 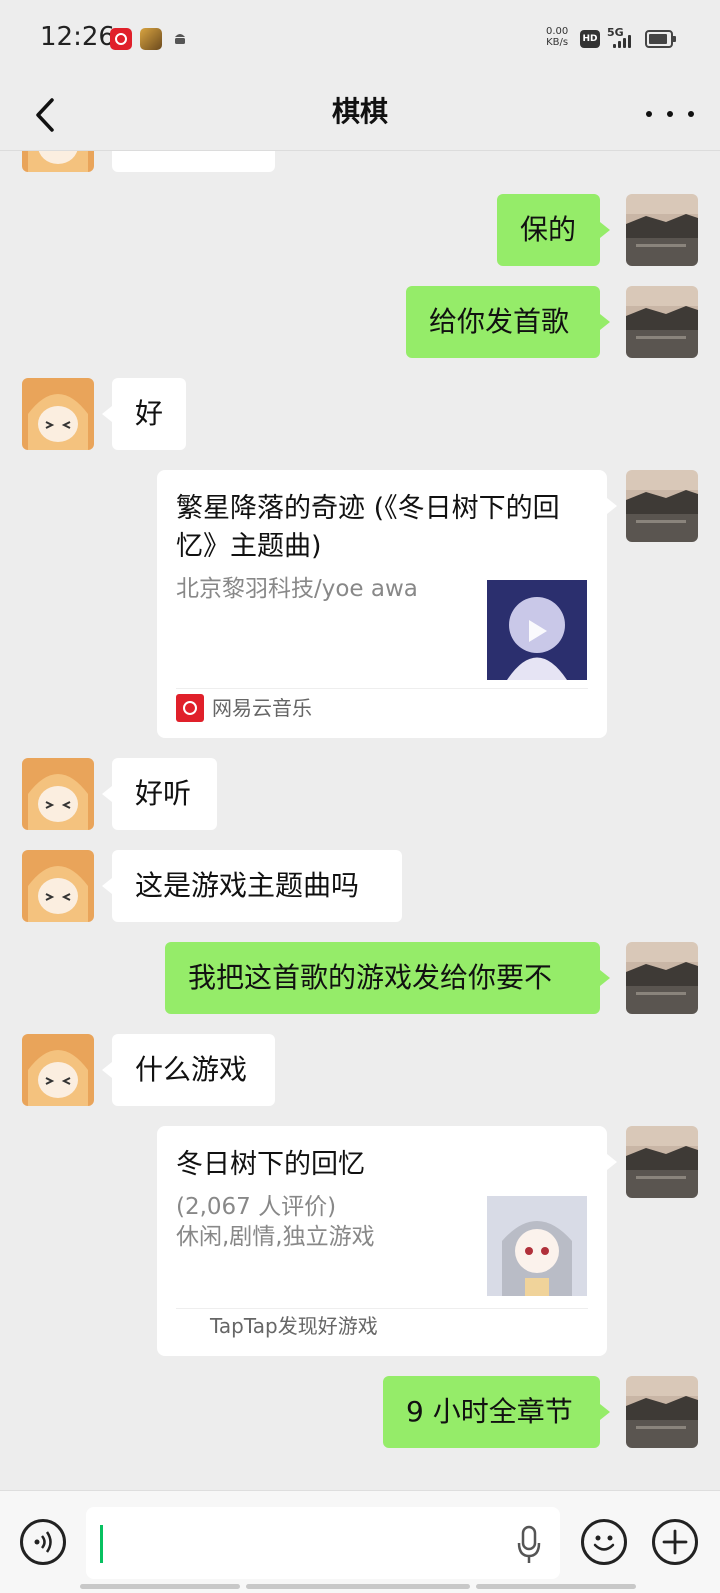 I want to click on music-artist: 北京黎羽科技/yoe awa, so click(x=297, y=589).